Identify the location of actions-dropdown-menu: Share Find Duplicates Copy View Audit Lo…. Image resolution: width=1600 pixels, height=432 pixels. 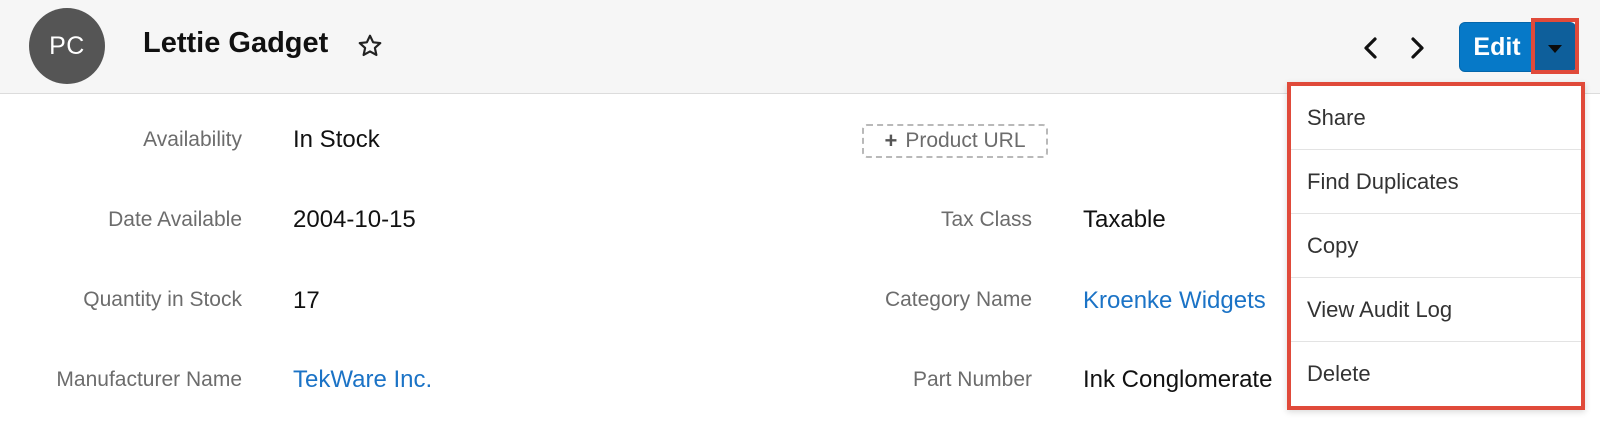
(1436, 246).